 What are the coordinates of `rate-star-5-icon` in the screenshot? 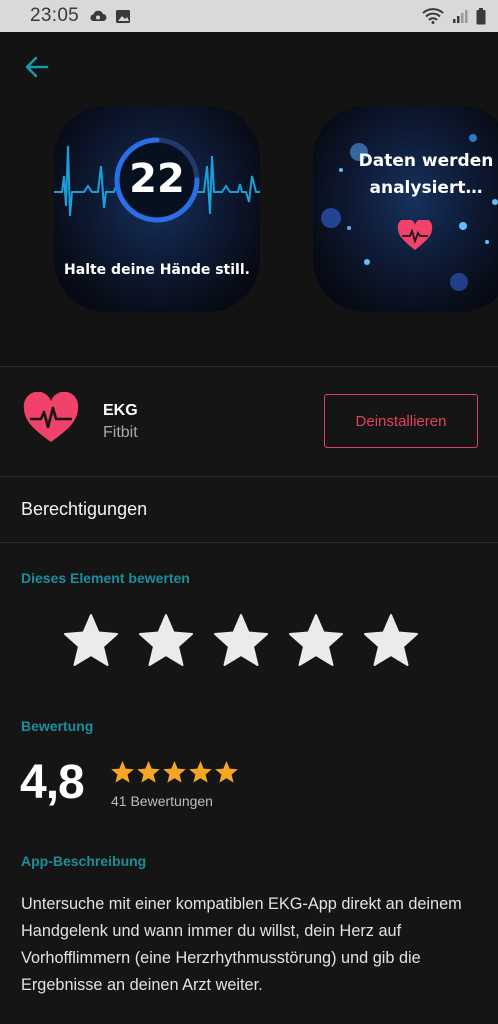 It's located at (391, 641).